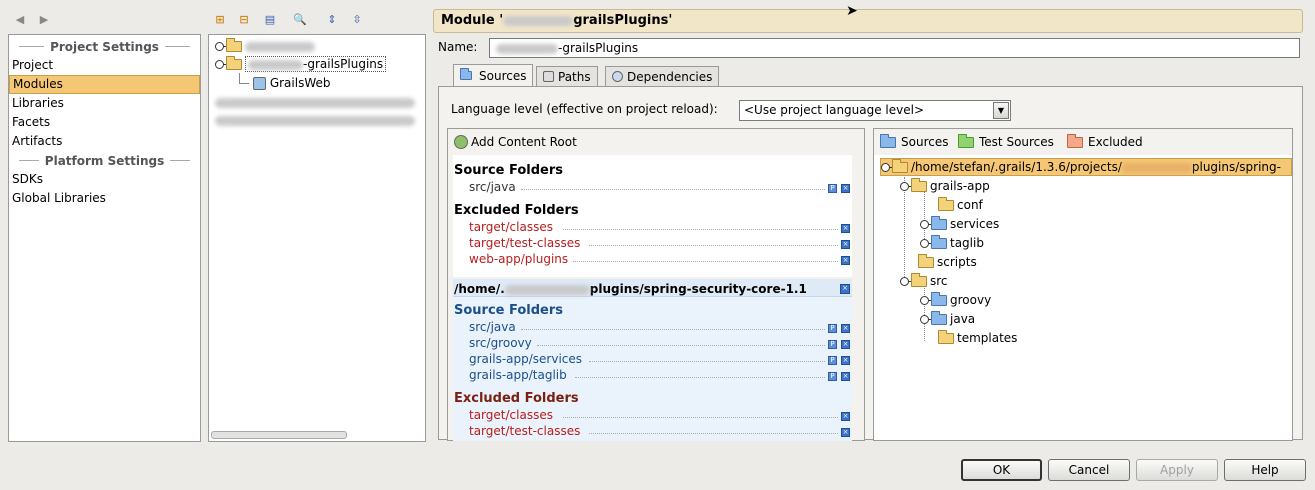 Image resolution: width=1315 pixels, height=490 pixels. What do you see at coordinates (515, 142) in the screenshot?
I see `add-content-root-button: Add Content Root` at bounding box center [515, 142].